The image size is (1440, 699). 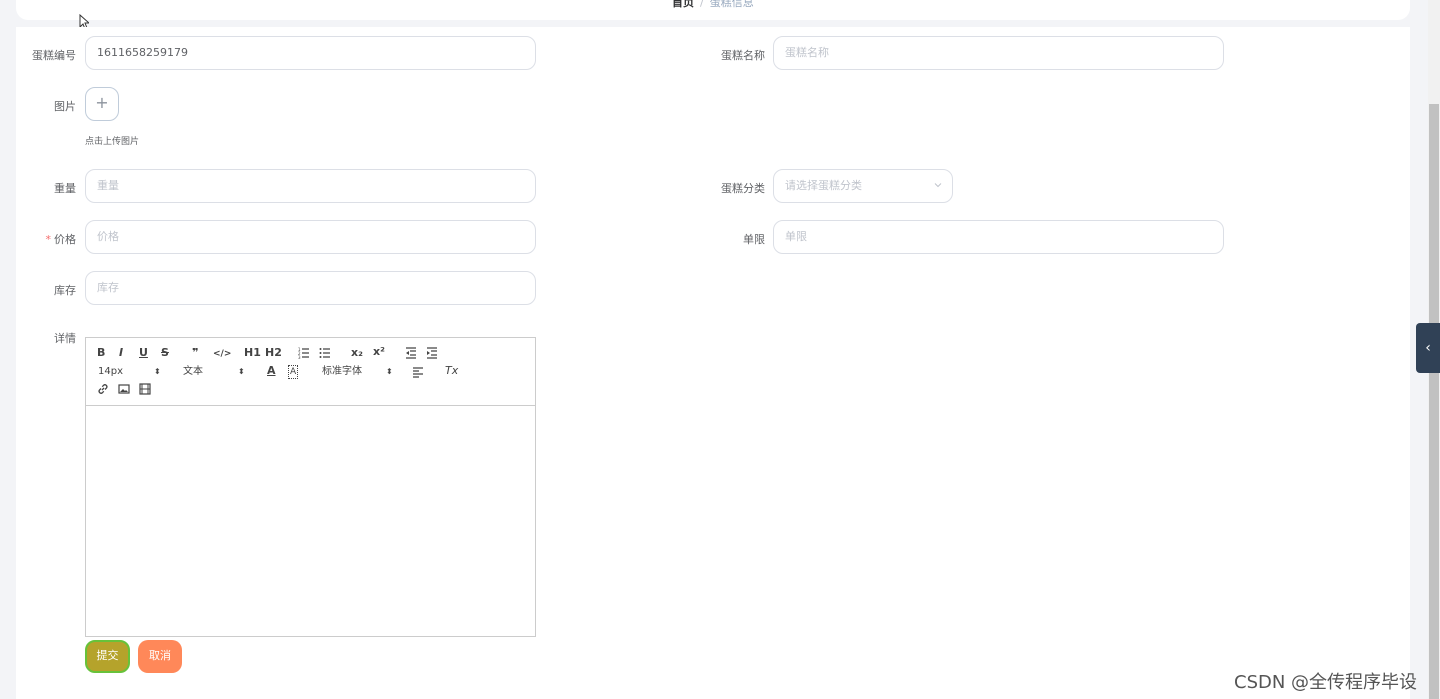 I want to click on indent-icon, so click(x=432, y=353).